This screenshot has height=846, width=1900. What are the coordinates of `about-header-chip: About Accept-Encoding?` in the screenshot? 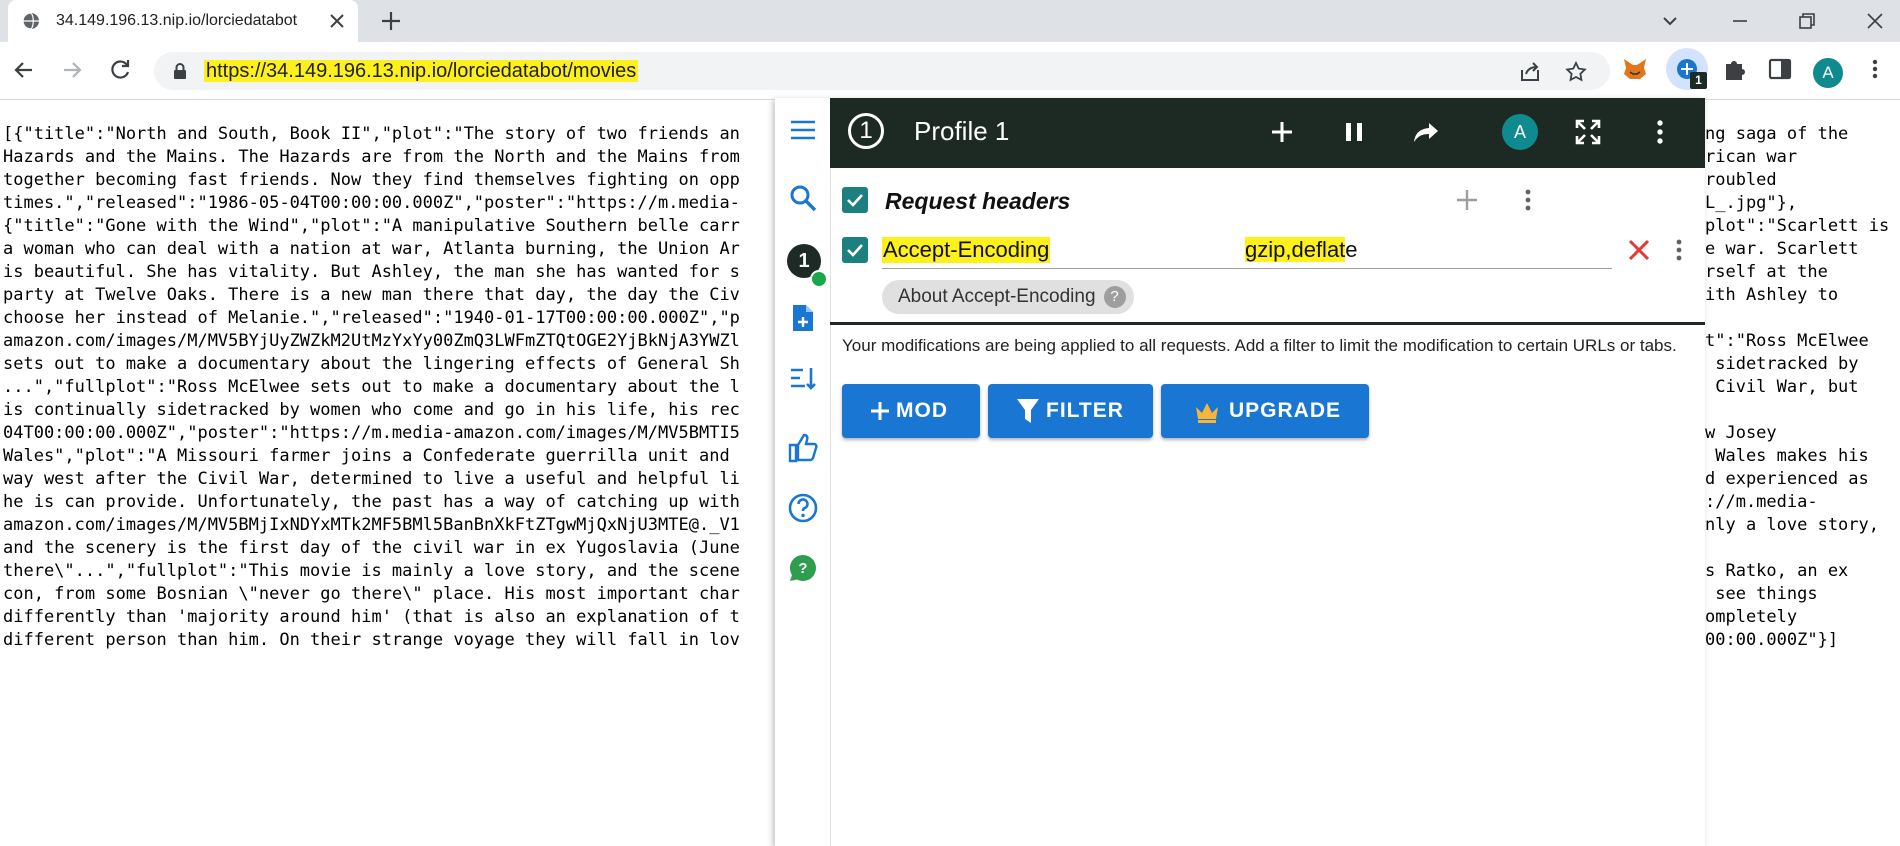 It's located at (1008, 297).